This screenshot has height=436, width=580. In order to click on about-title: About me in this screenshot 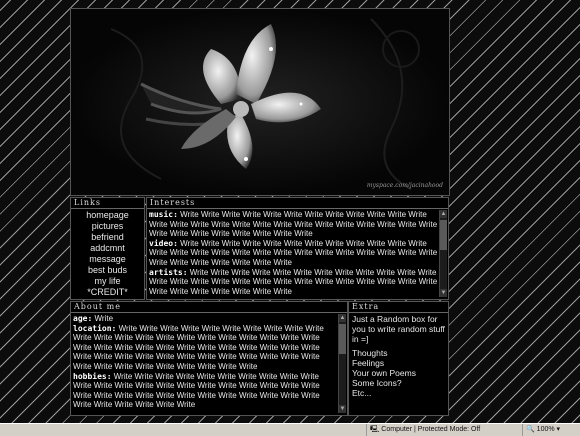, I will do `click(209, 307)`.